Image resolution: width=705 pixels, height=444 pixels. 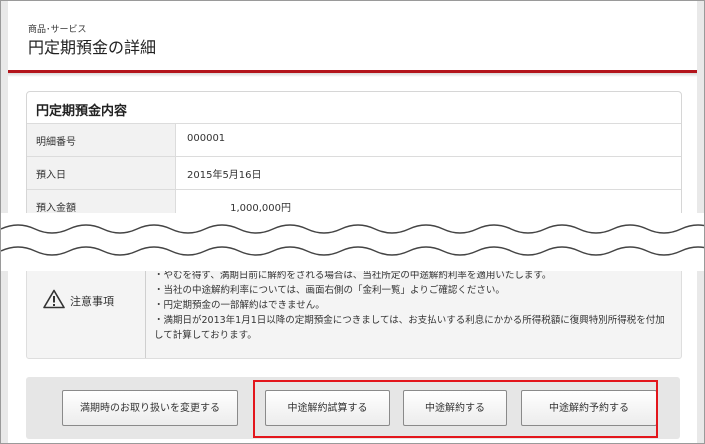 I want to click on row-label: 明細番号, so click(x=56, y=142).